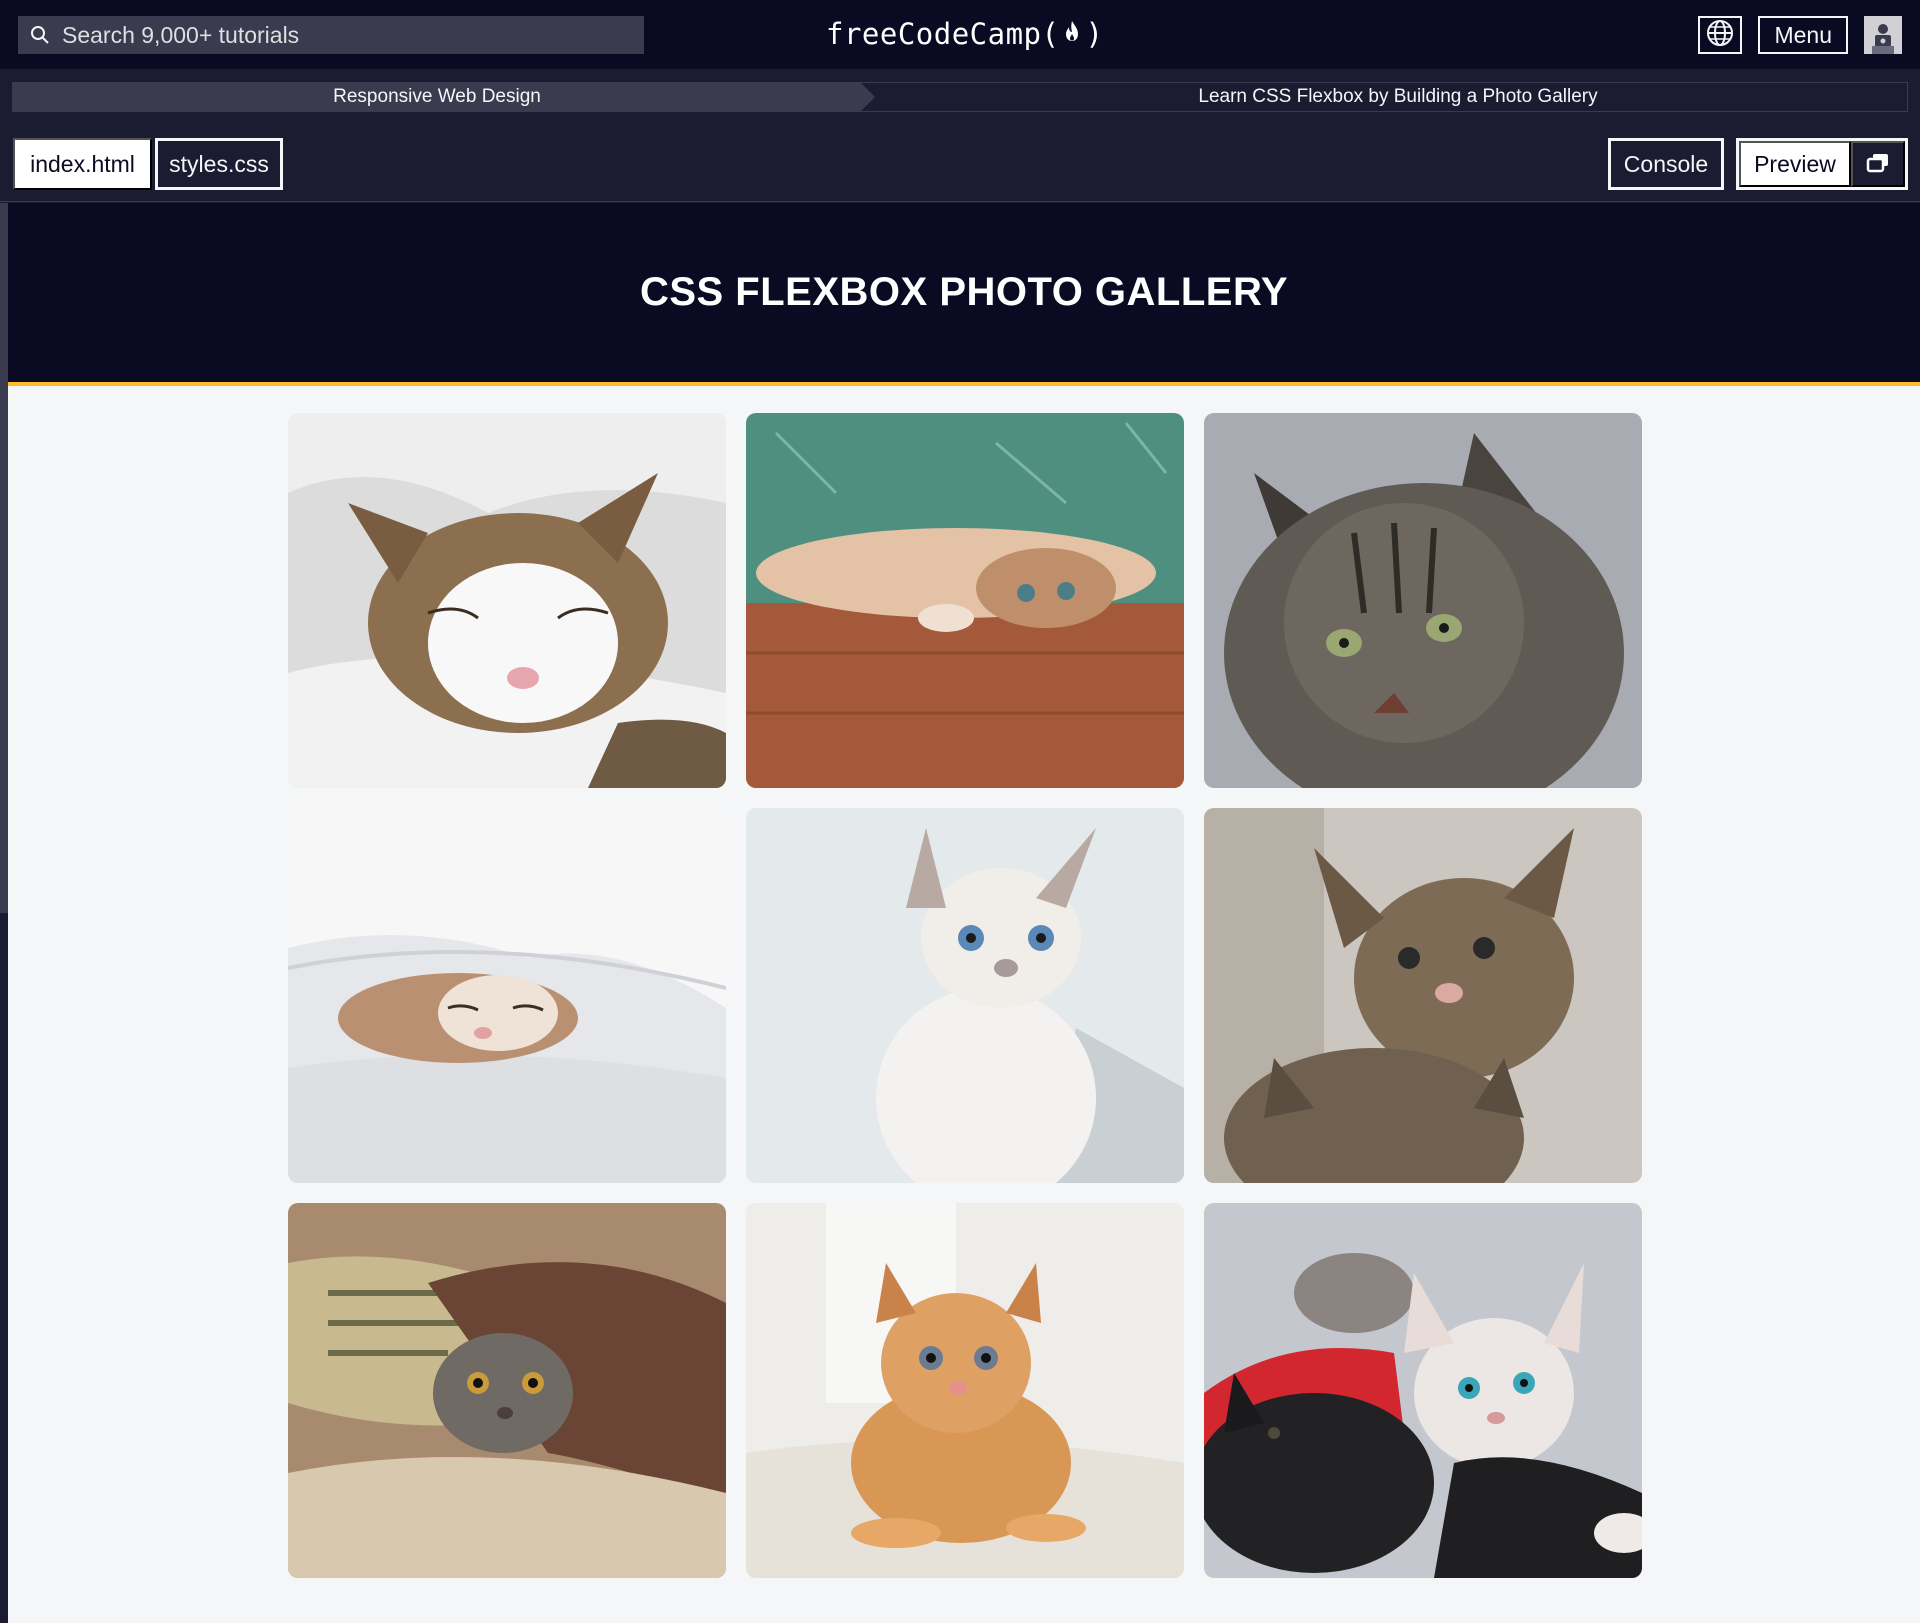 The height and width of the screenshot is (1623, 1920). Describe the element at coordinates (943, 34) in the screenshot. I see `logo-text-left: freeCodeCamp(` at that location.